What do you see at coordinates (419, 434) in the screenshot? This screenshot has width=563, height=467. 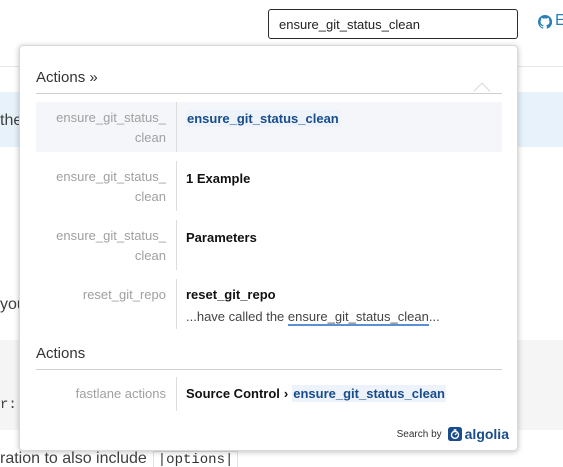 I see `search-by-label: Search by` at bounding box center [419, 434].